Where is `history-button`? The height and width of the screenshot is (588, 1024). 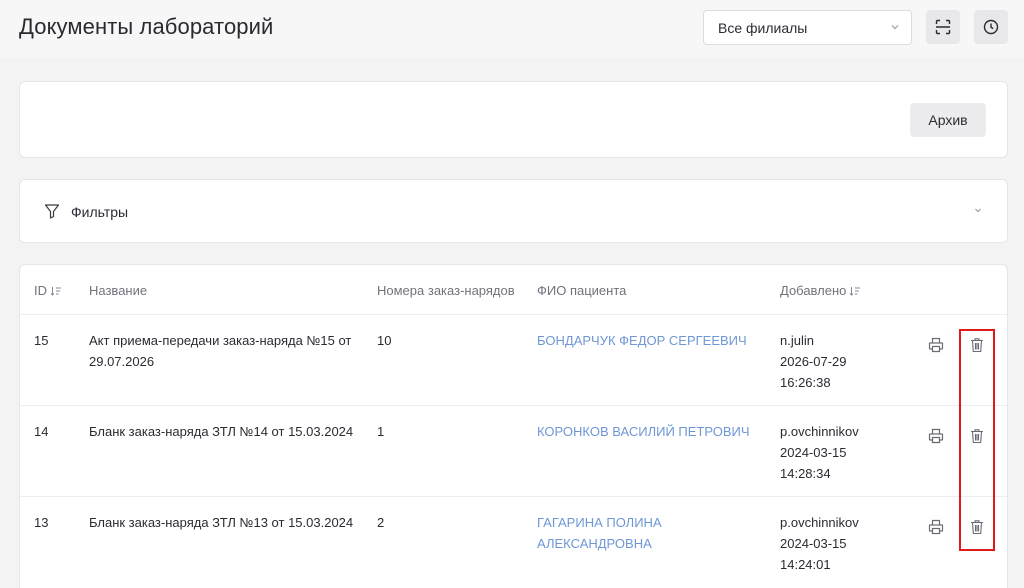
history-button is located at coordinates (991, 27).